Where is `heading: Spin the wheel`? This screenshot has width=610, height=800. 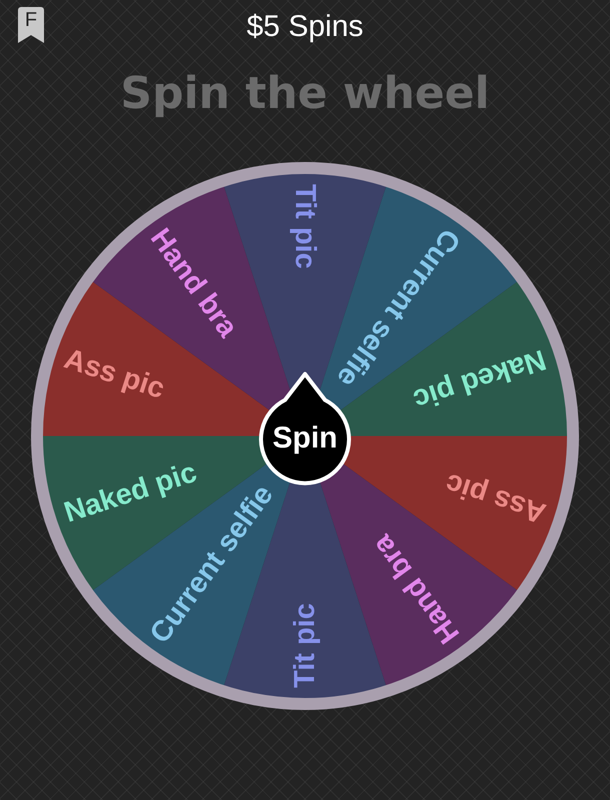 heading: Spin the wheel is located at coordinates (305, 93).